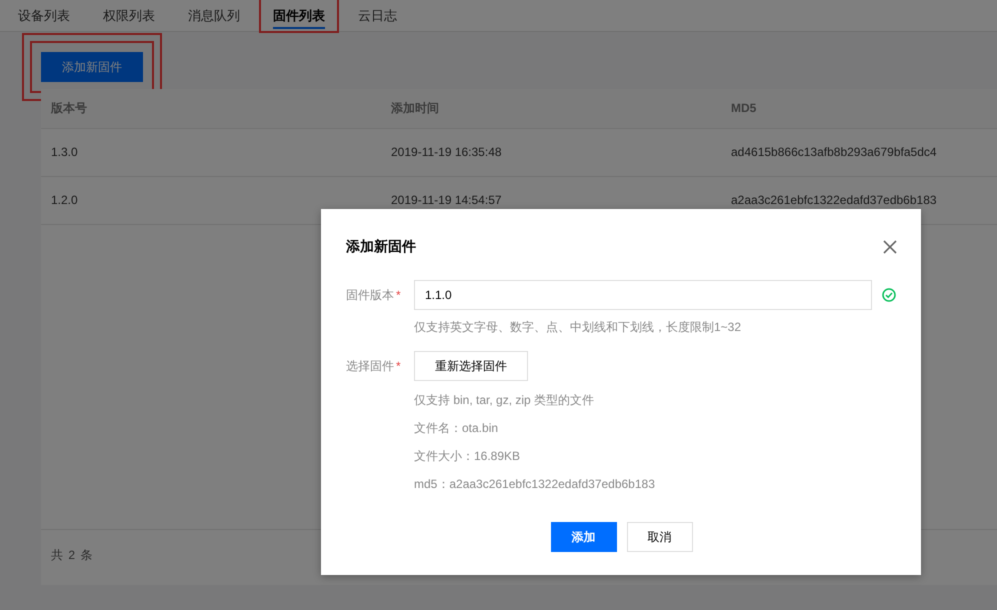 This screenshot has height=610, width=997. Describe the element at coordinates (299, 15) in the screenshot. I see `tab: 固件列表` at that location.